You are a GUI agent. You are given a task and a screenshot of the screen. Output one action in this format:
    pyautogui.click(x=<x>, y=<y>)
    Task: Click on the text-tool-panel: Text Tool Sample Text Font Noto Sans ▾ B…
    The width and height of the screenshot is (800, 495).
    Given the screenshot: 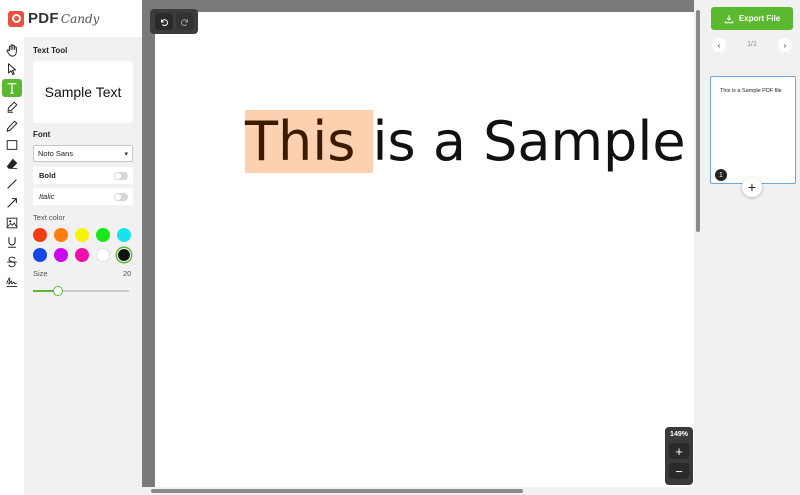 What is the action you would take?
    pyautogui.click(x=83, y=266)
    